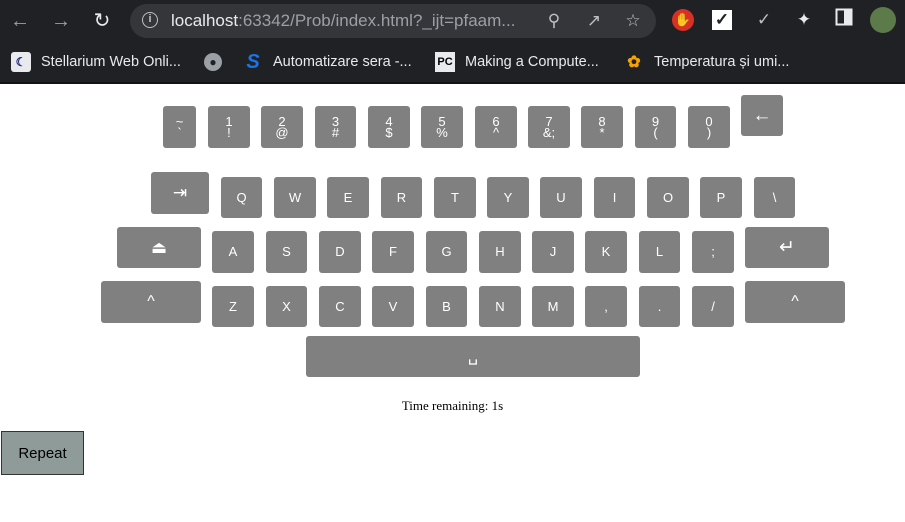 Image resolution: width=905 pixels, height=522 pixels. I want to click on key-shift-right: ^, so click(795, 302).